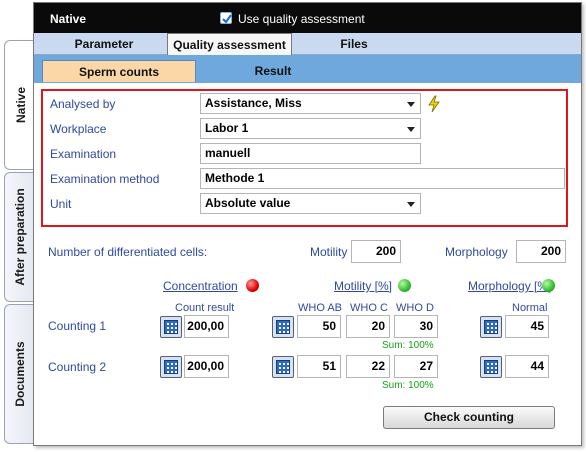  I want to click on tab-files: Files, so click(354, 44).